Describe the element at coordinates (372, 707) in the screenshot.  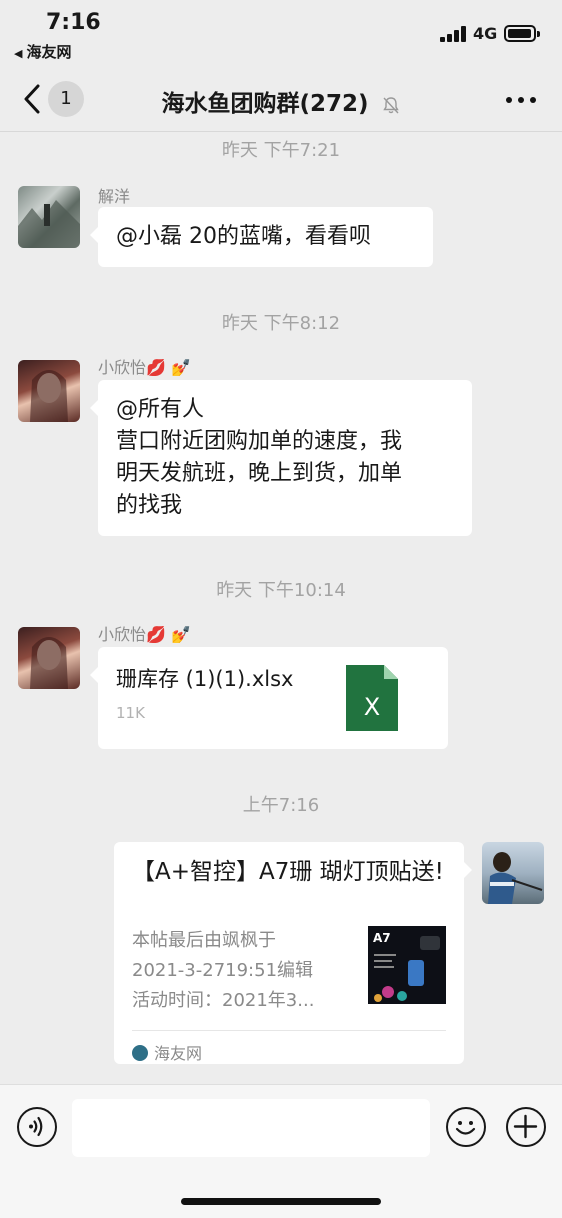
I see `svg-text: X` at that location.